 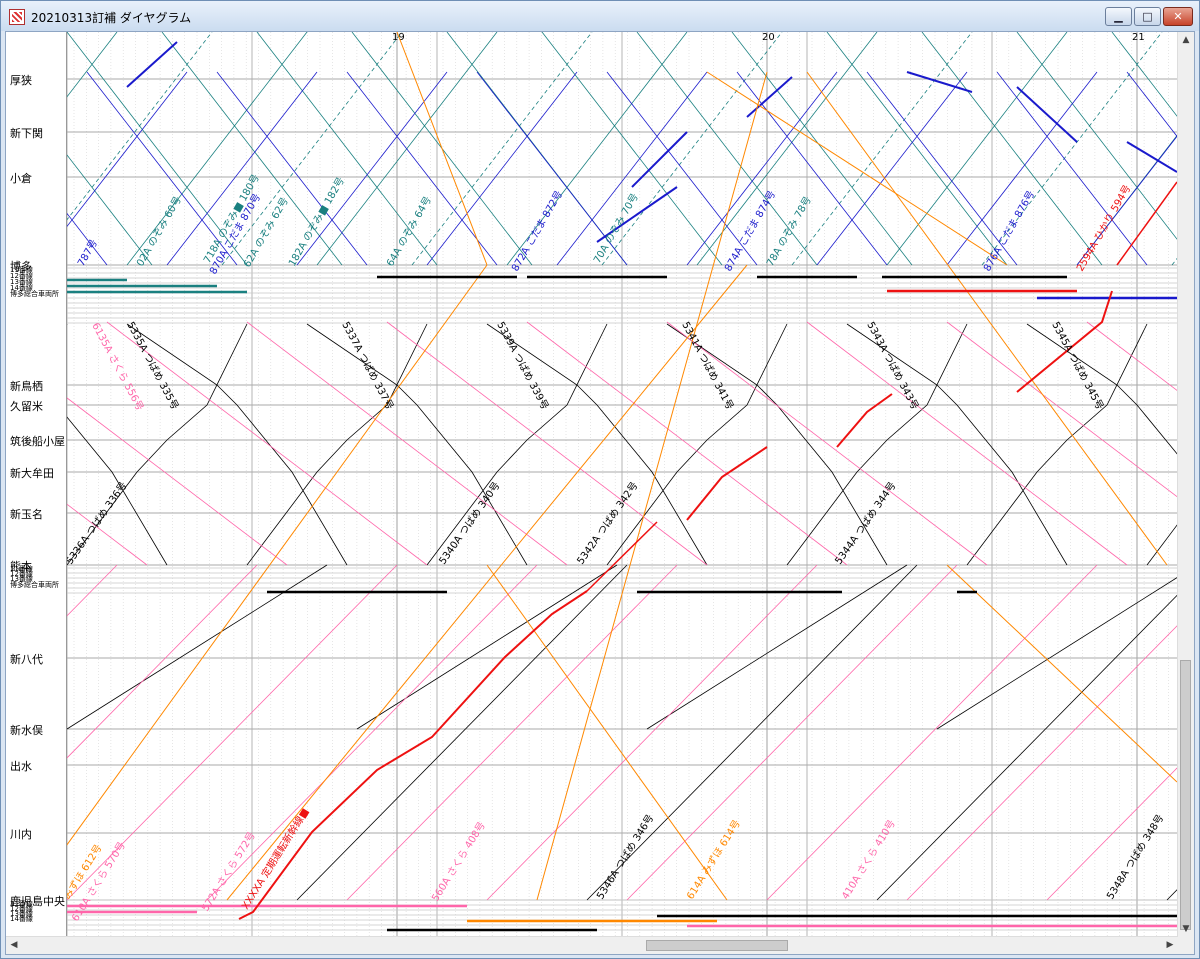 What do you see at coordinates (159, 231) in the screenshot?
I see `train-label: 02A のぞみ 60号` at bounding box center [159, 231].